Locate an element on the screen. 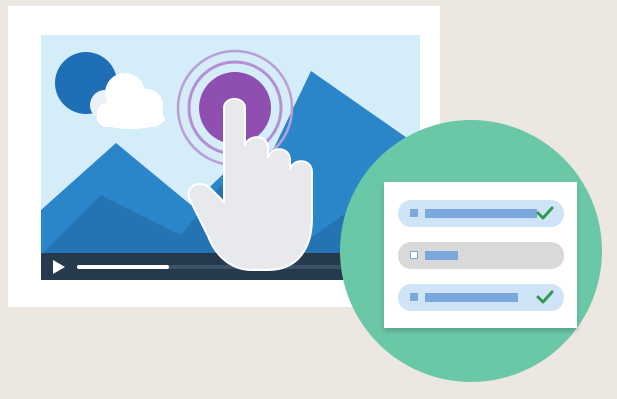 The height and width of the screenshot is (399, 617). row-checkbox is located at coordinates (414, 255).